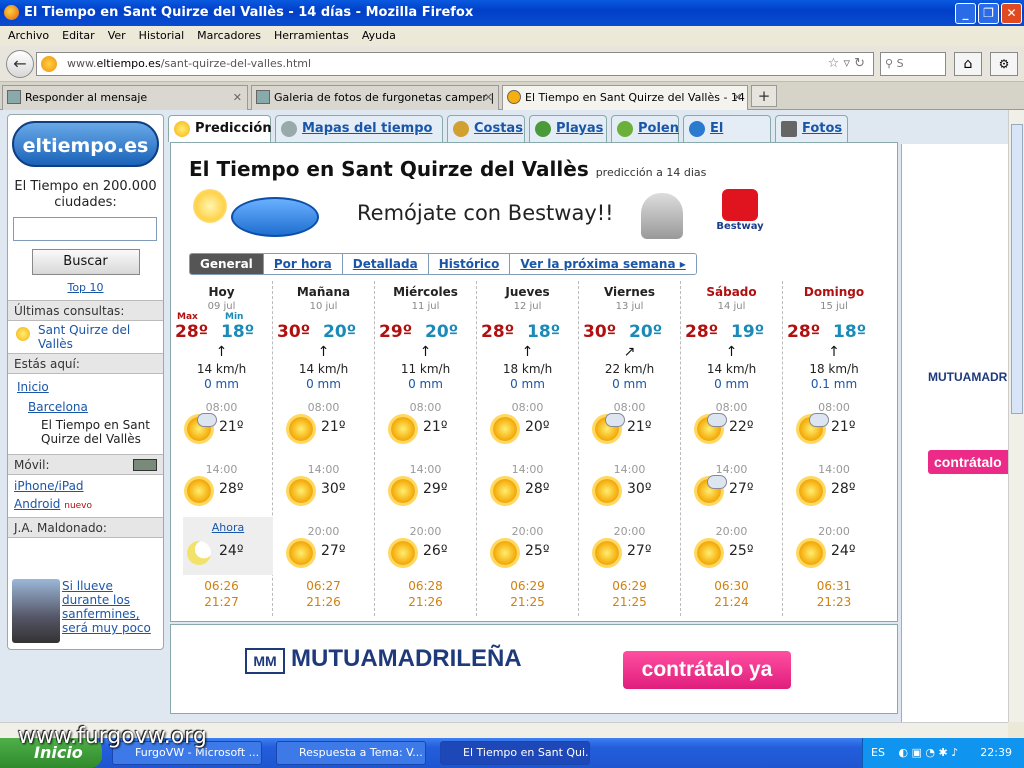  I want to click on slot-temp: 28º, so click(537, 489).